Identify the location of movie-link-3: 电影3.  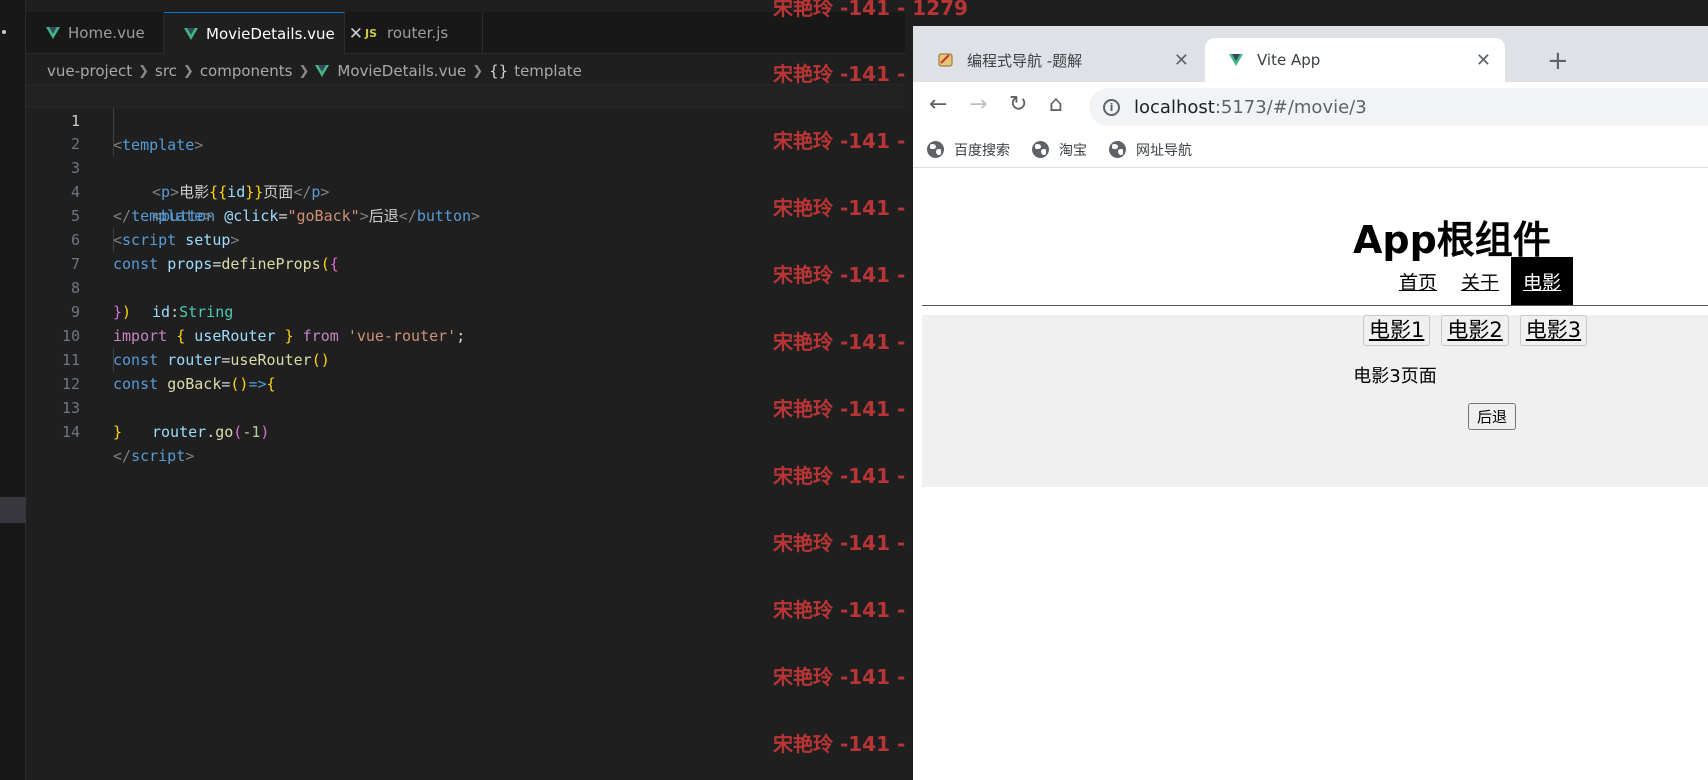
(1553, 330).